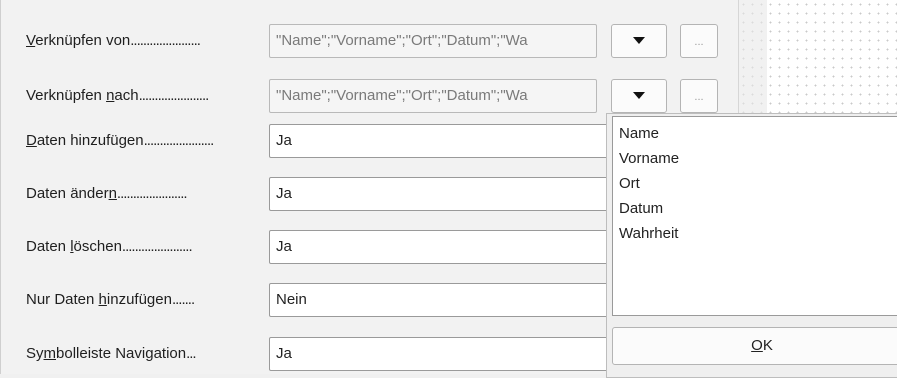 This screenshot has height=378, width=897. What do you see at coordinates (449, 300) in the screenshot?
I see `only-add-data-select: Nein` at bounding box center [449, 300].